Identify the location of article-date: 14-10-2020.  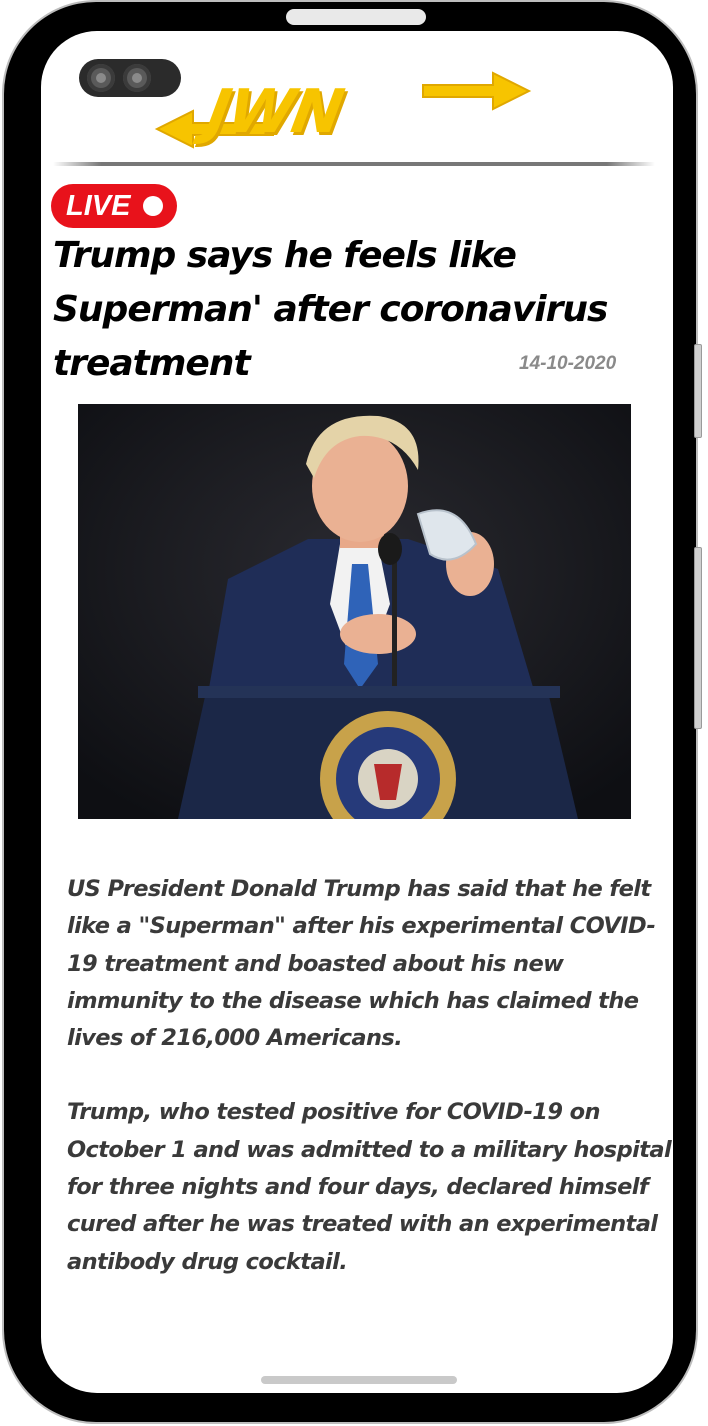
(568, 363).